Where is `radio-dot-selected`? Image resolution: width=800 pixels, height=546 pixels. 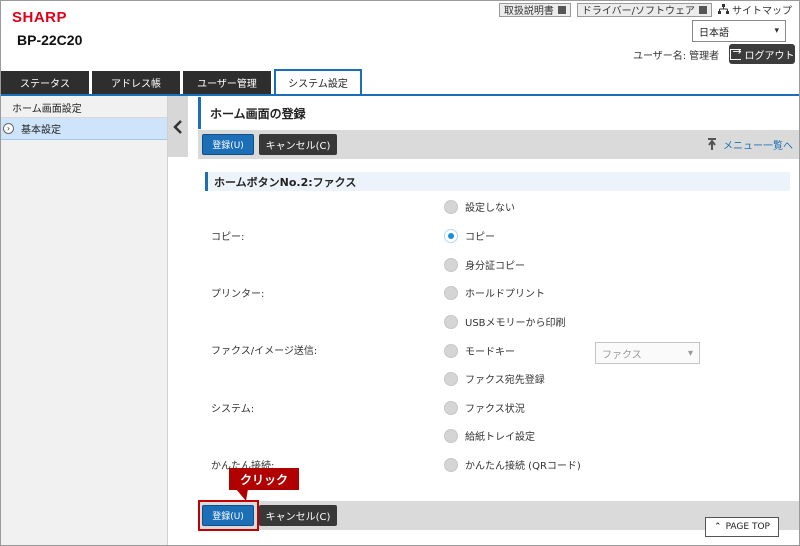 radio-dot-selected is located at coordinates (451, 235).